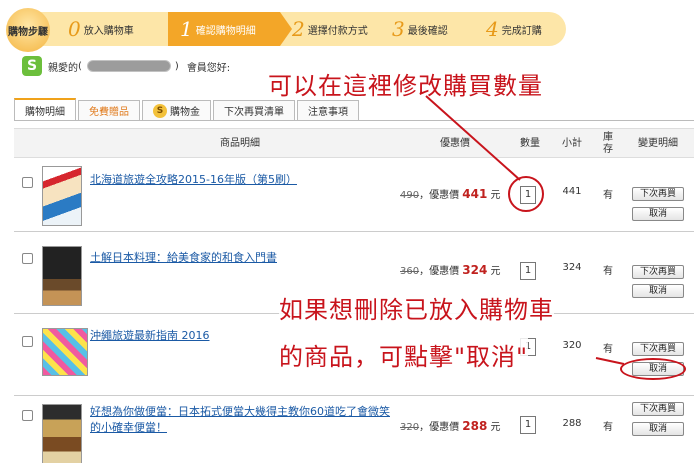 This screenshot has height=463, width=700. I want to click on greeting-prefix: 親愛的, so click(63, 68).